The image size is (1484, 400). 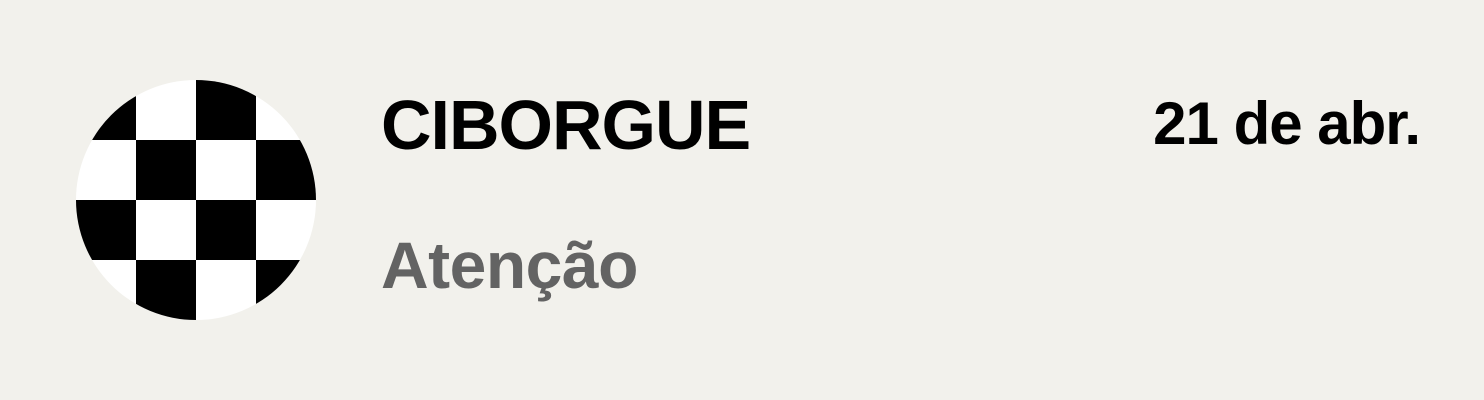 What do you see at coordinates (1287, 123) in the screenshot?
I see `item-date: 21 de abr.` at bounding box center [1287, 123].